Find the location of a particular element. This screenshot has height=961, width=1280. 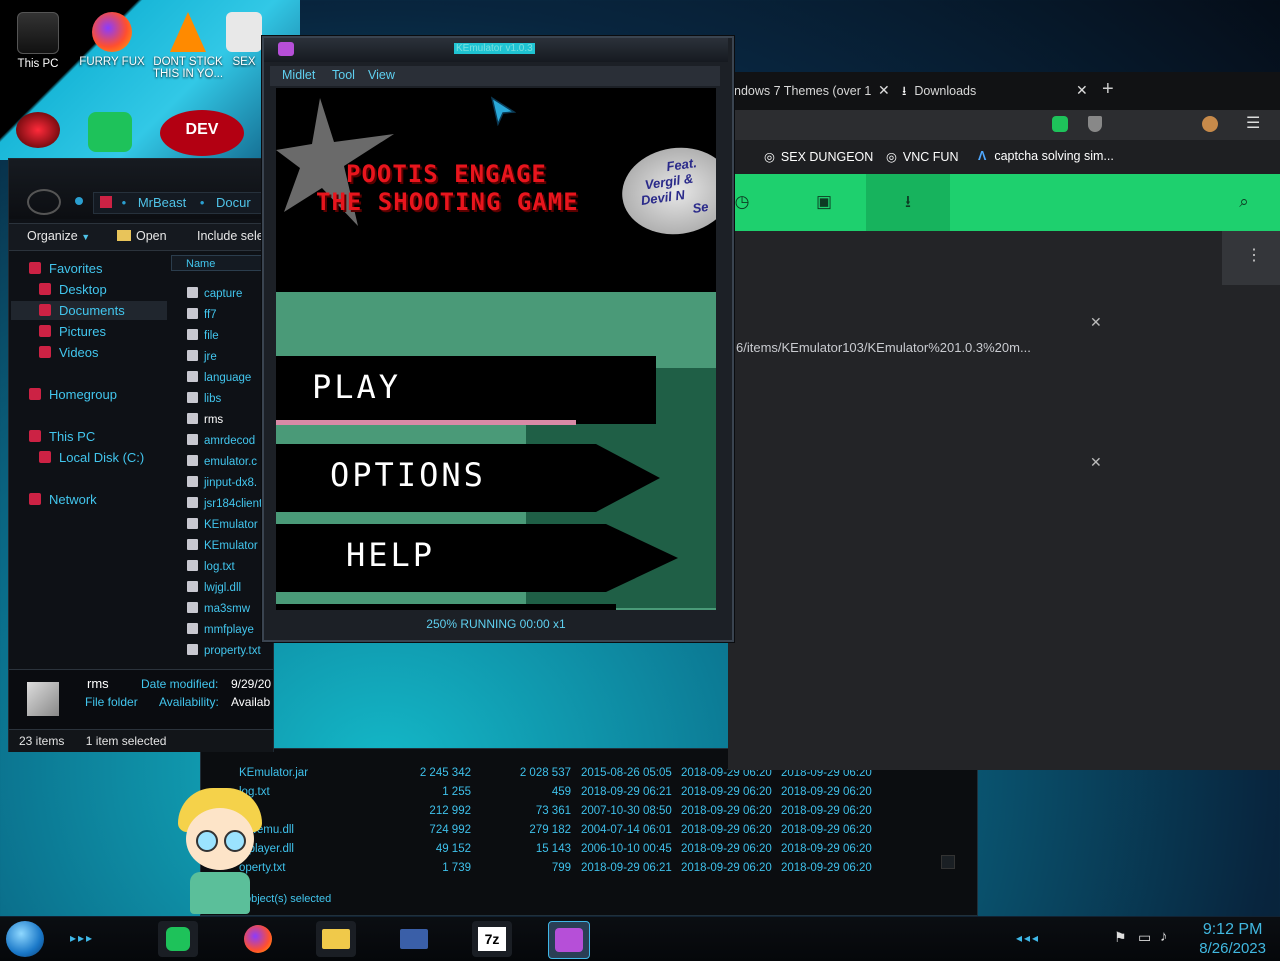

flag-icon: ⚑ is located at coordinates (1120, 937).